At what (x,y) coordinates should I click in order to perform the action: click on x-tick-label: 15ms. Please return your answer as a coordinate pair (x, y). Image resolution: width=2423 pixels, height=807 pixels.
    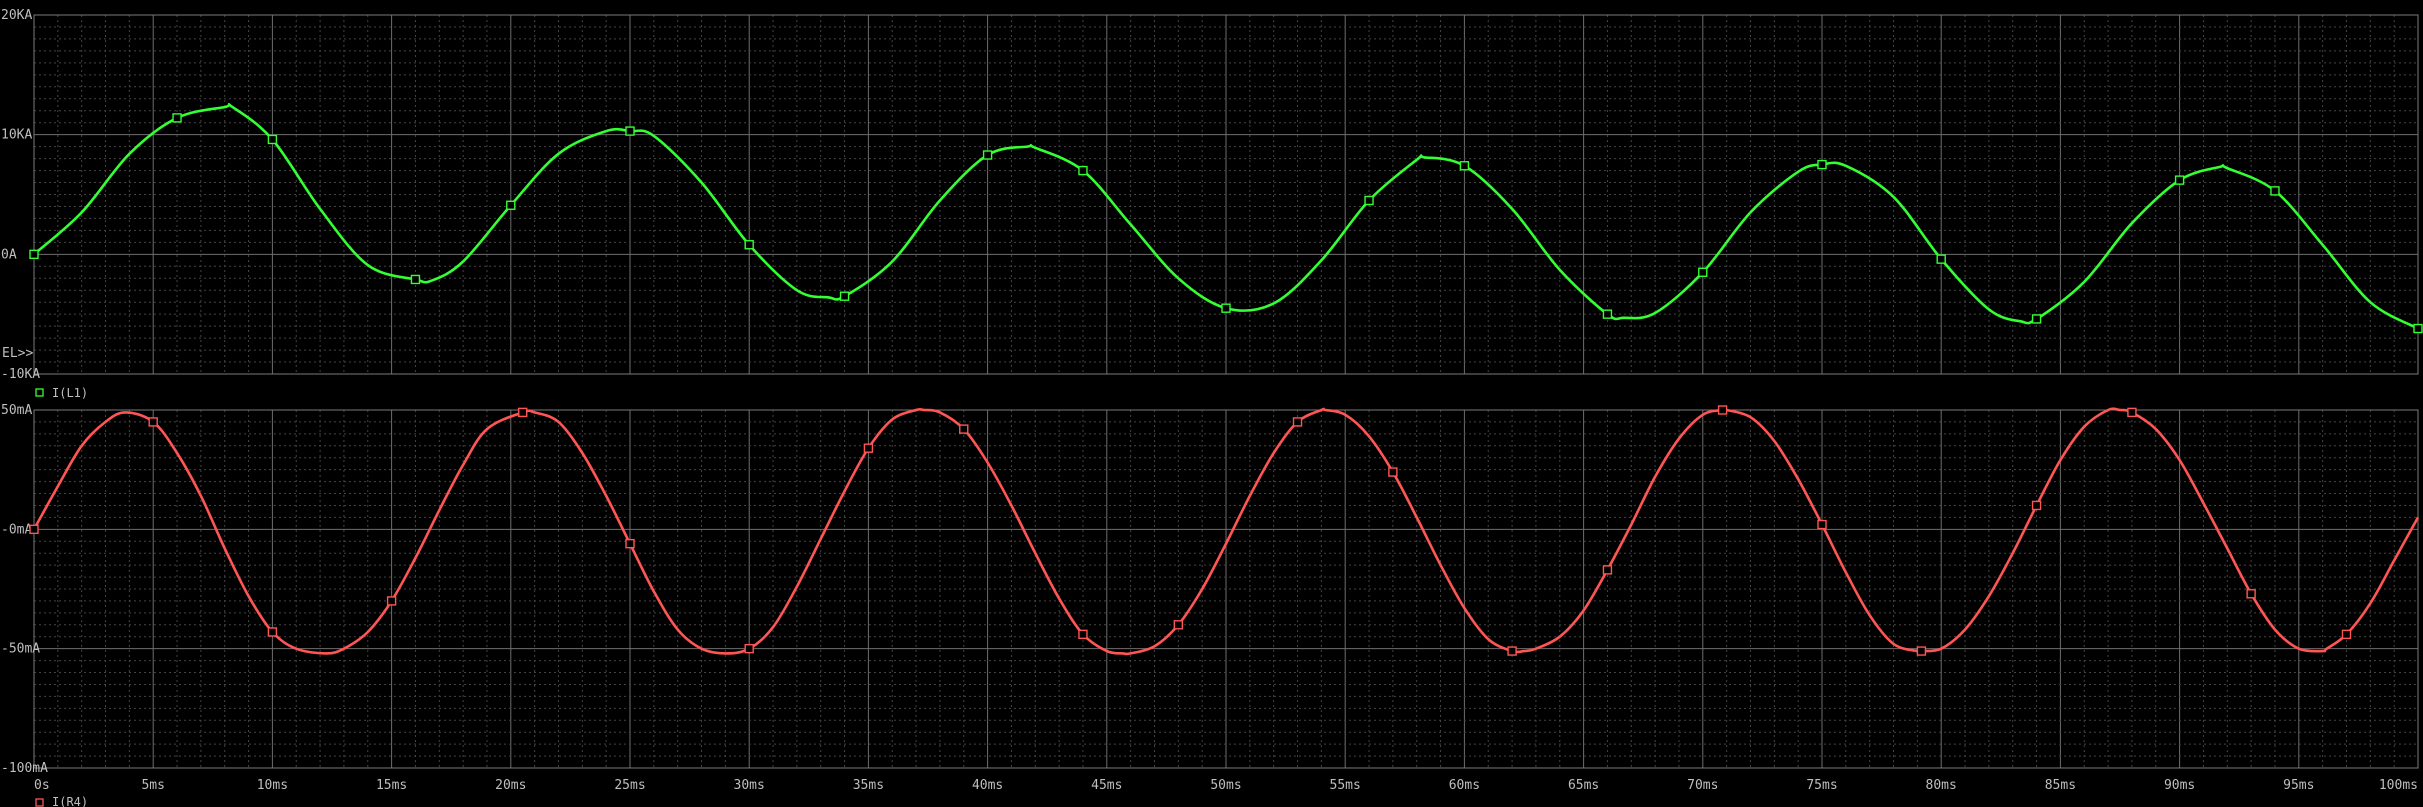
    Looking at the image, I should click on (391, 785).